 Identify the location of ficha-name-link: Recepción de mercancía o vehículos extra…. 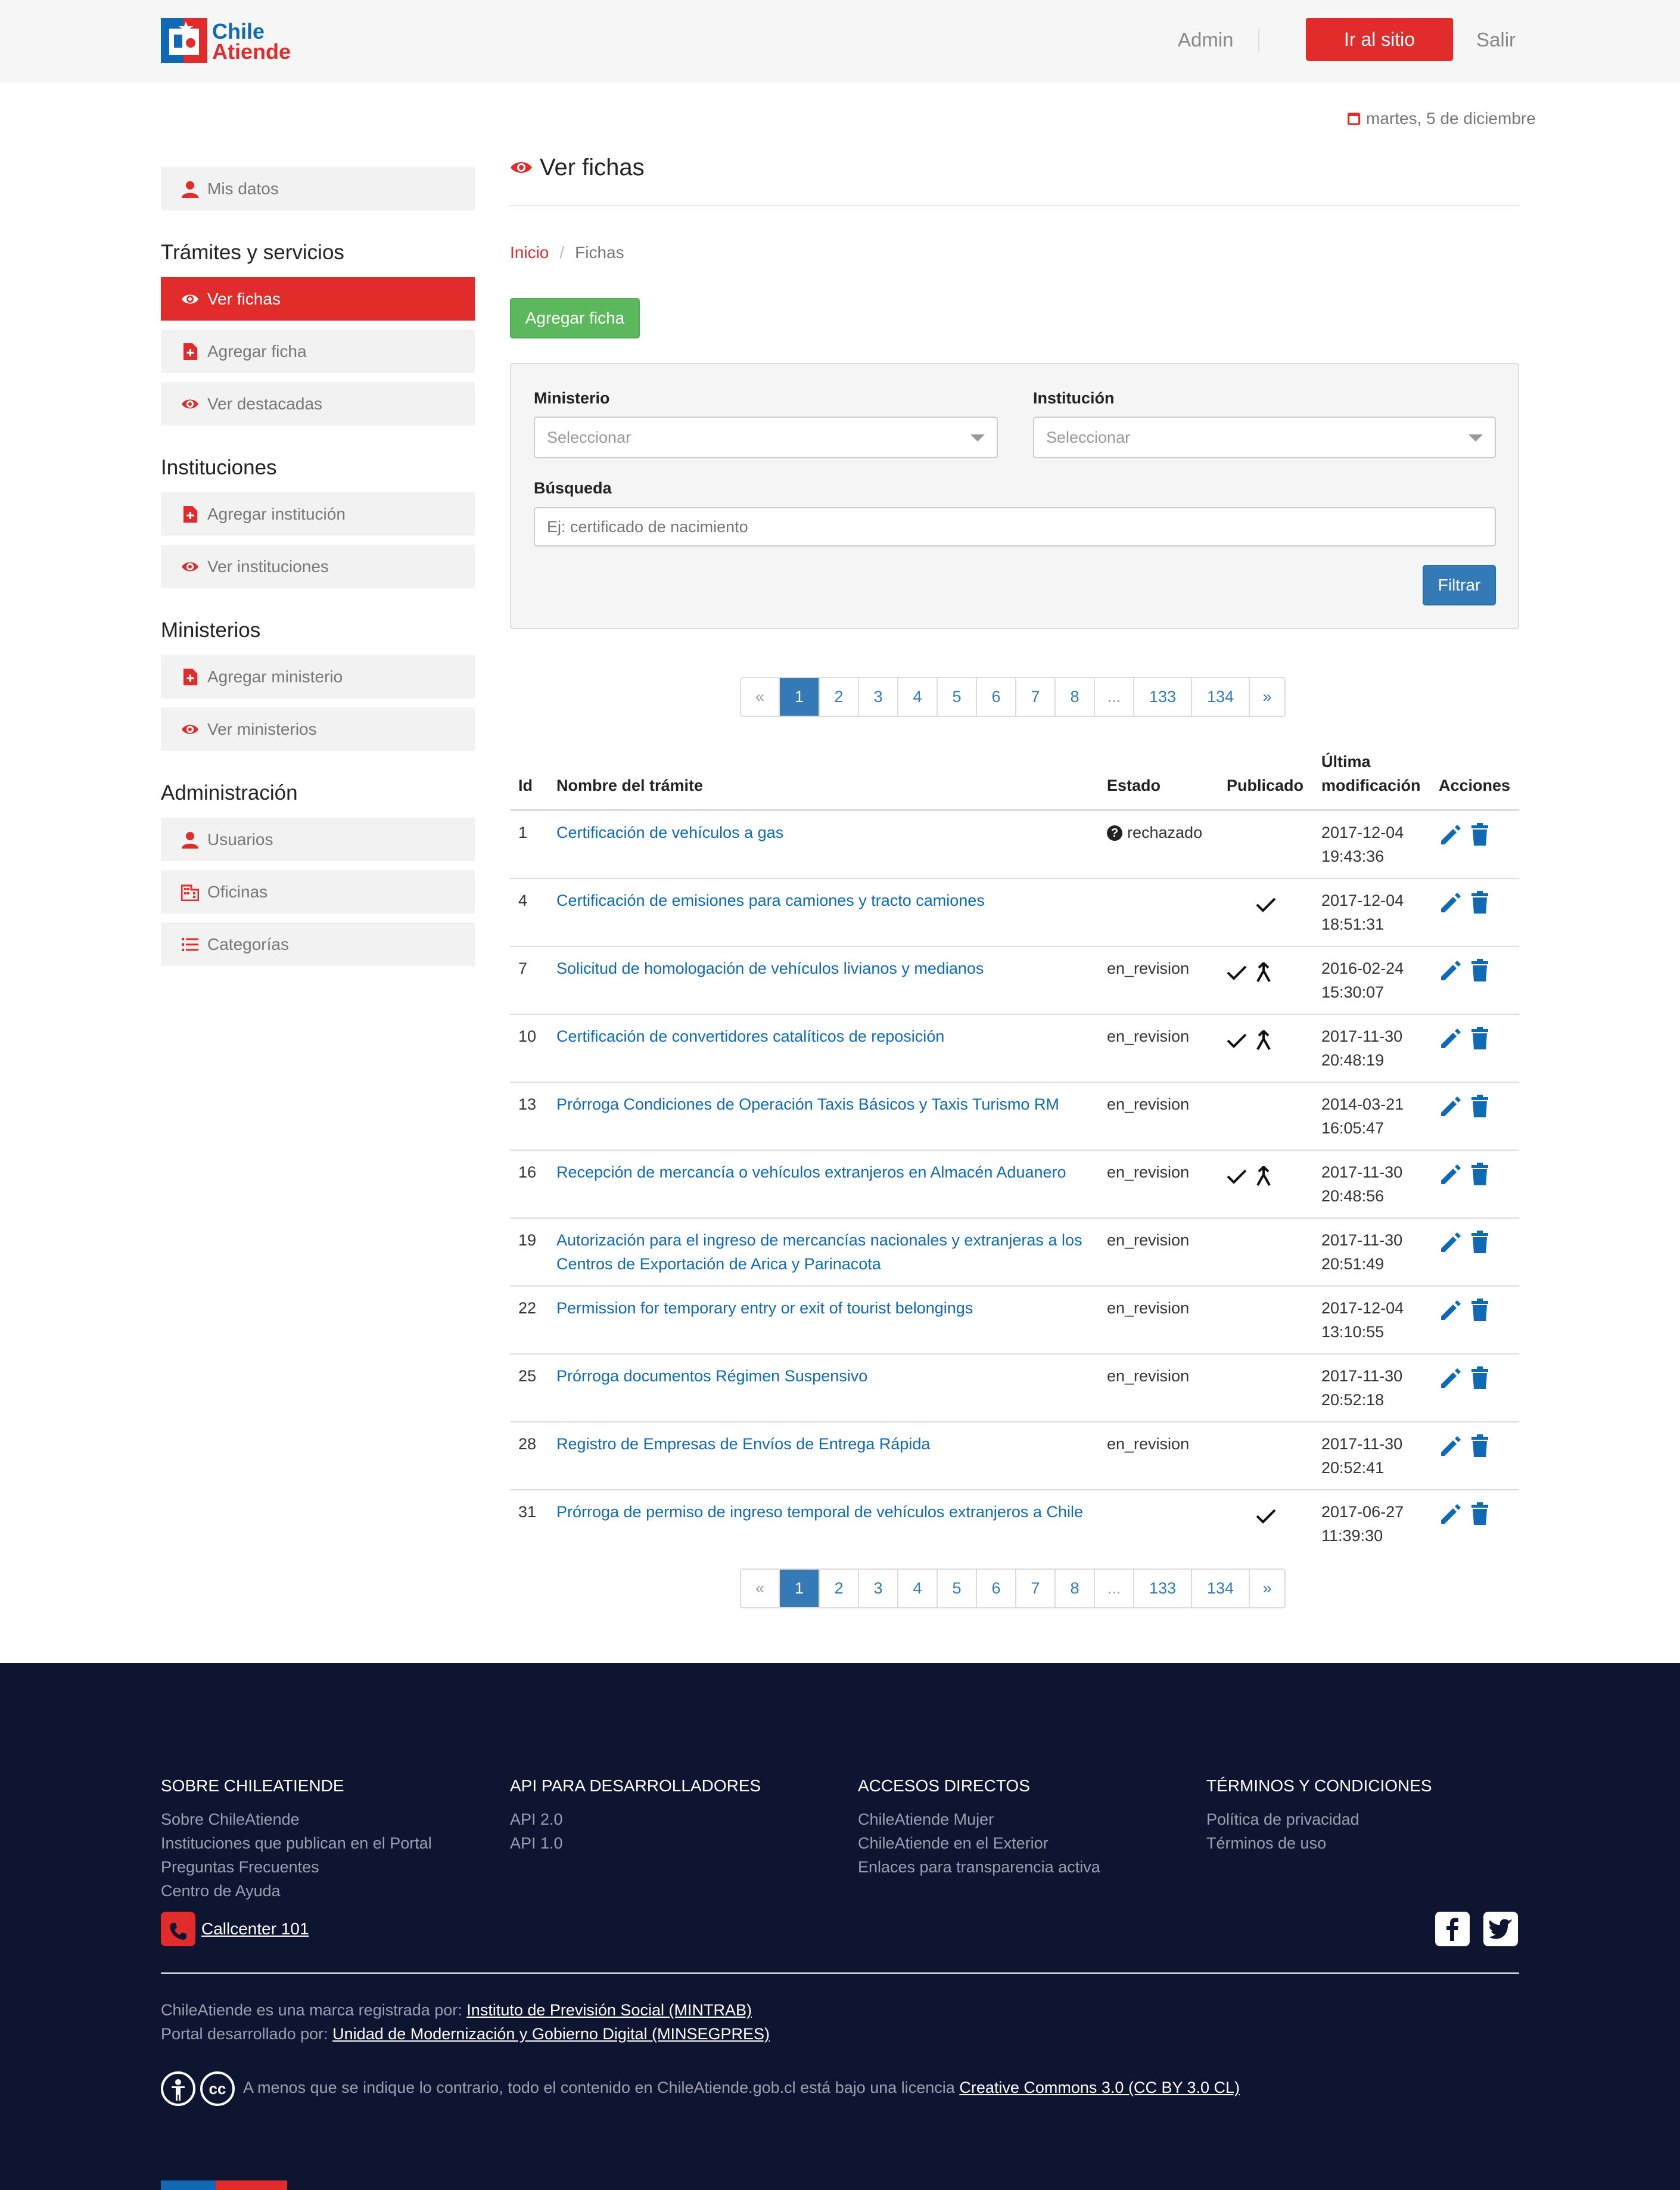
(823, 1184).